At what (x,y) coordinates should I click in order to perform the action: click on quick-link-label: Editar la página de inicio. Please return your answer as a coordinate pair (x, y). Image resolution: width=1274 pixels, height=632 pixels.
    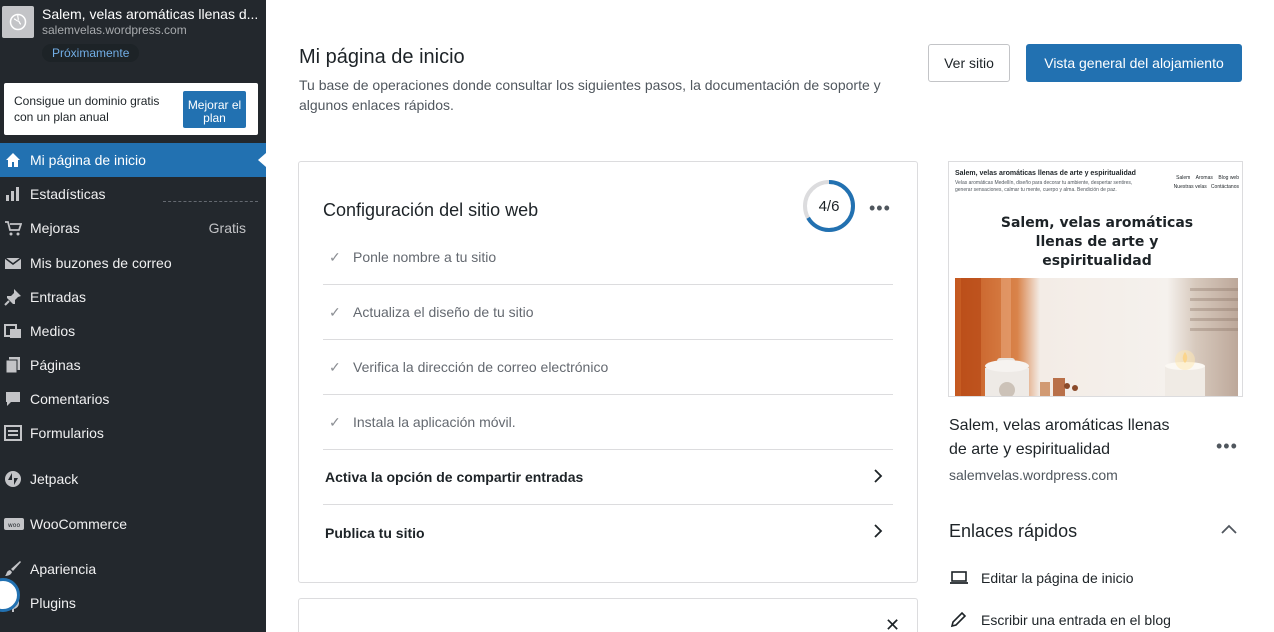
    Looking at the image, I should click on (1057, 578).